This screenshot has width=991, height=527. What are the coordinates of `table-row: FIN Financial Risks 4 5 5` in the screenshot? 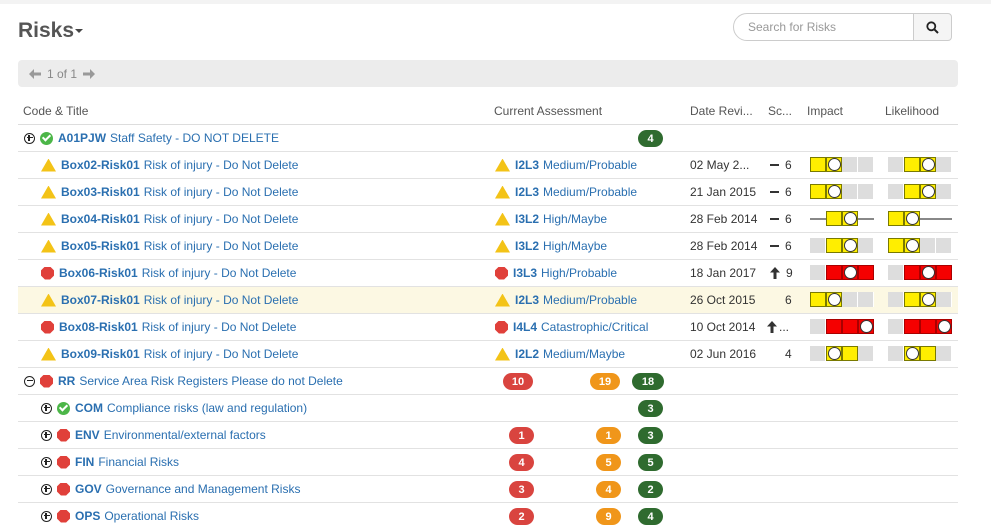 It's located at (488, 462).